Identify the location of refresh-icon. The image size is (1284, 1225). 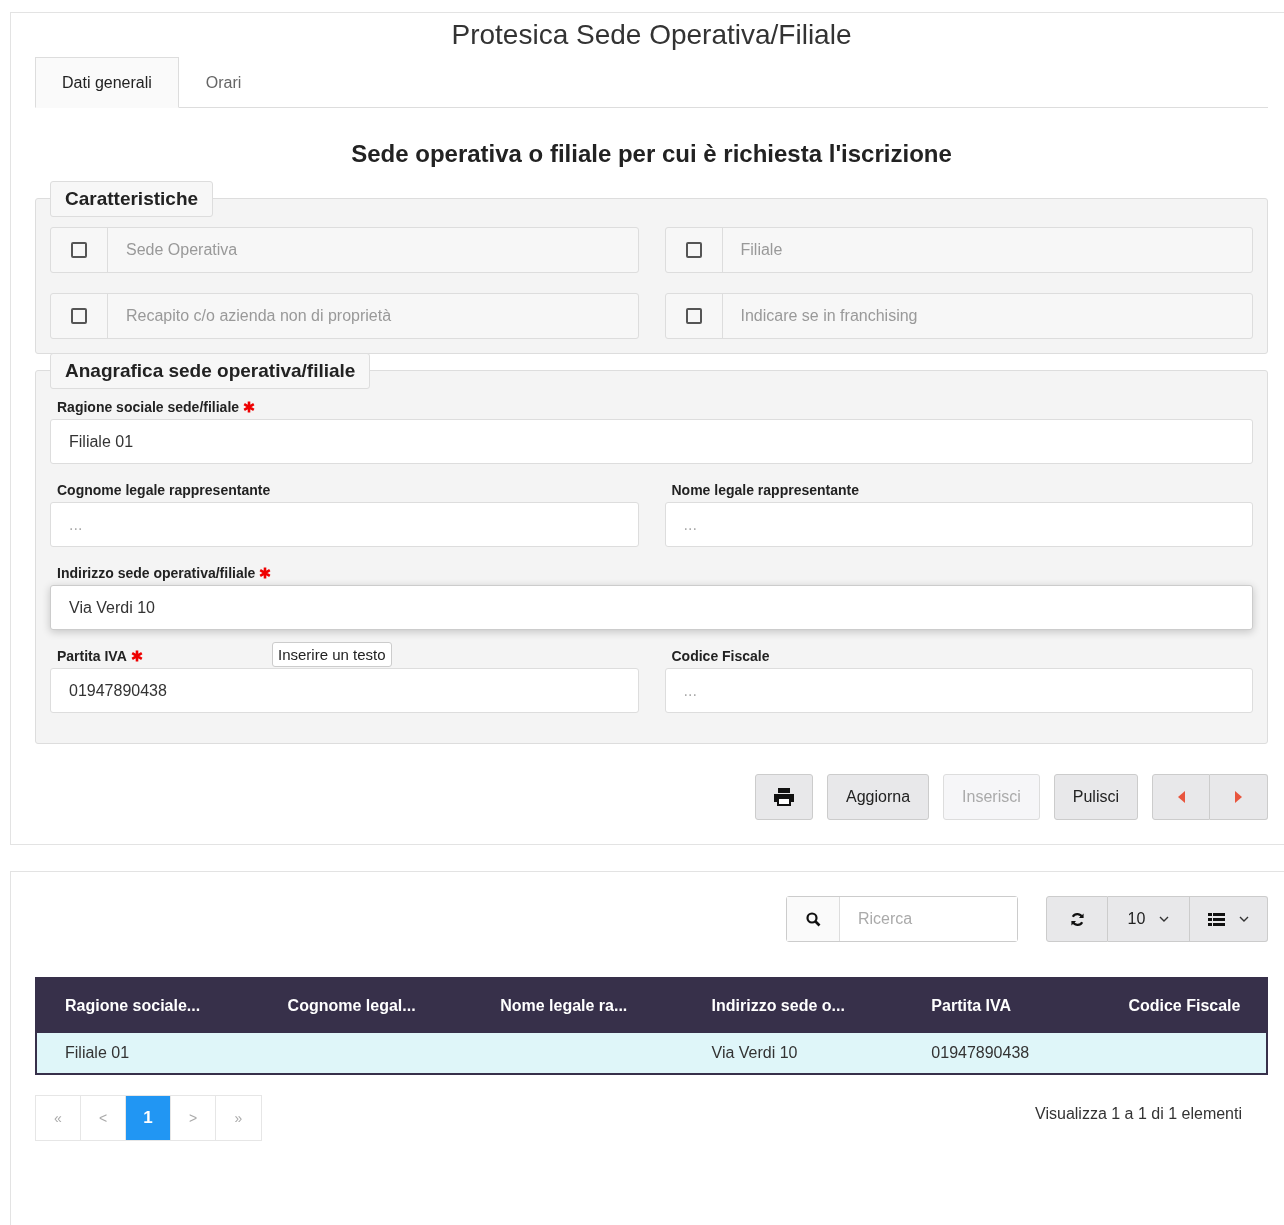
(1077, 919).